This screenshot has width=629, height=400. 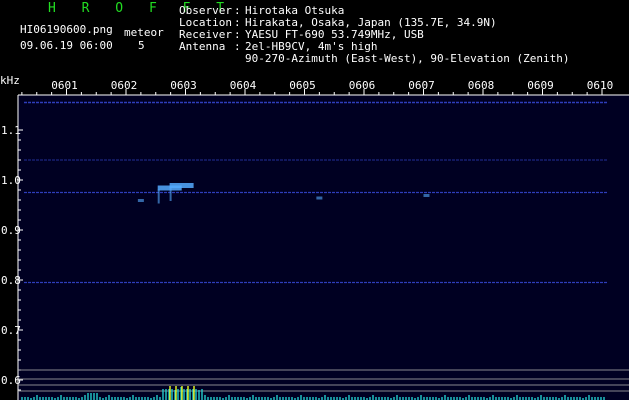 I want to click on y-tick-label: 1.1, so click(x=11, y=130).